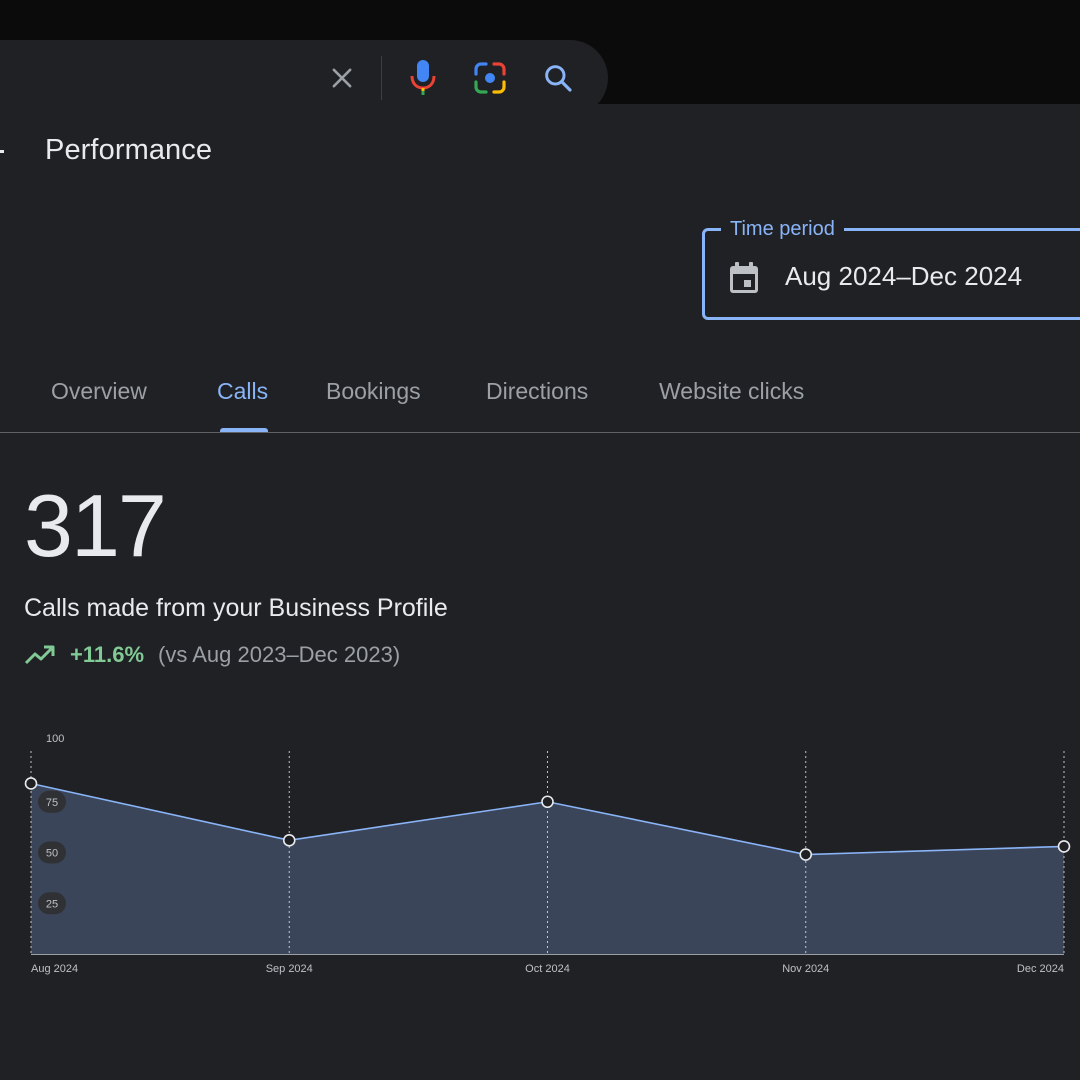 Image resolution: width=1080 pixels, height=1080 pixels. What do you see at coordinates (558, 78) in the screenshot?
I see `search-icon` at bounding box center [558, 78].